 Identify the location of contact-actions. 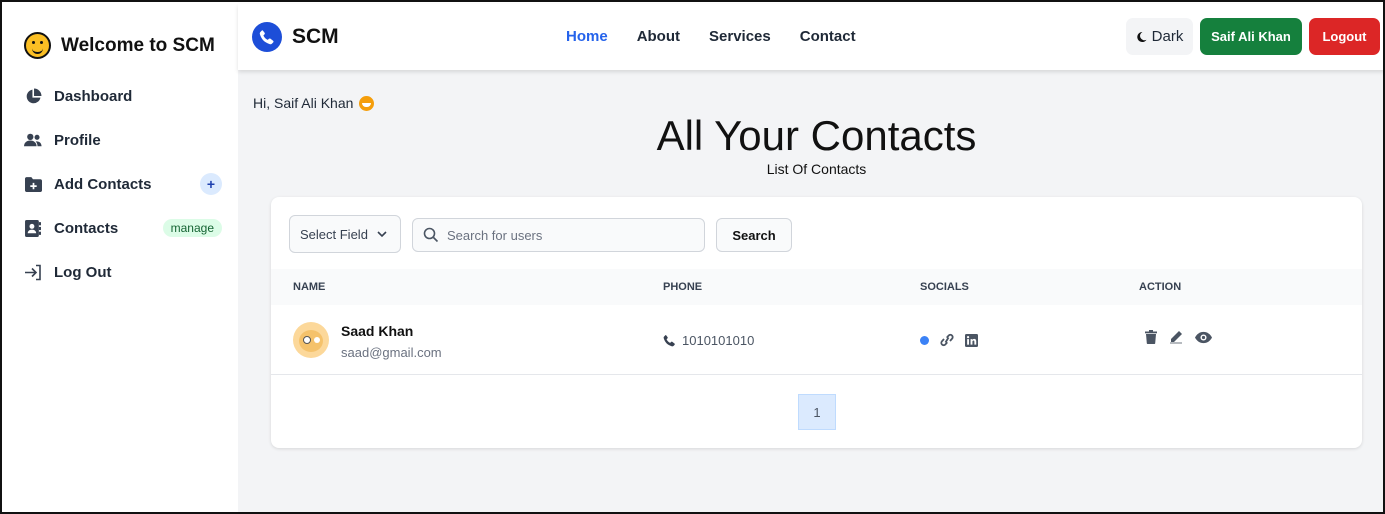
(1178, 337).